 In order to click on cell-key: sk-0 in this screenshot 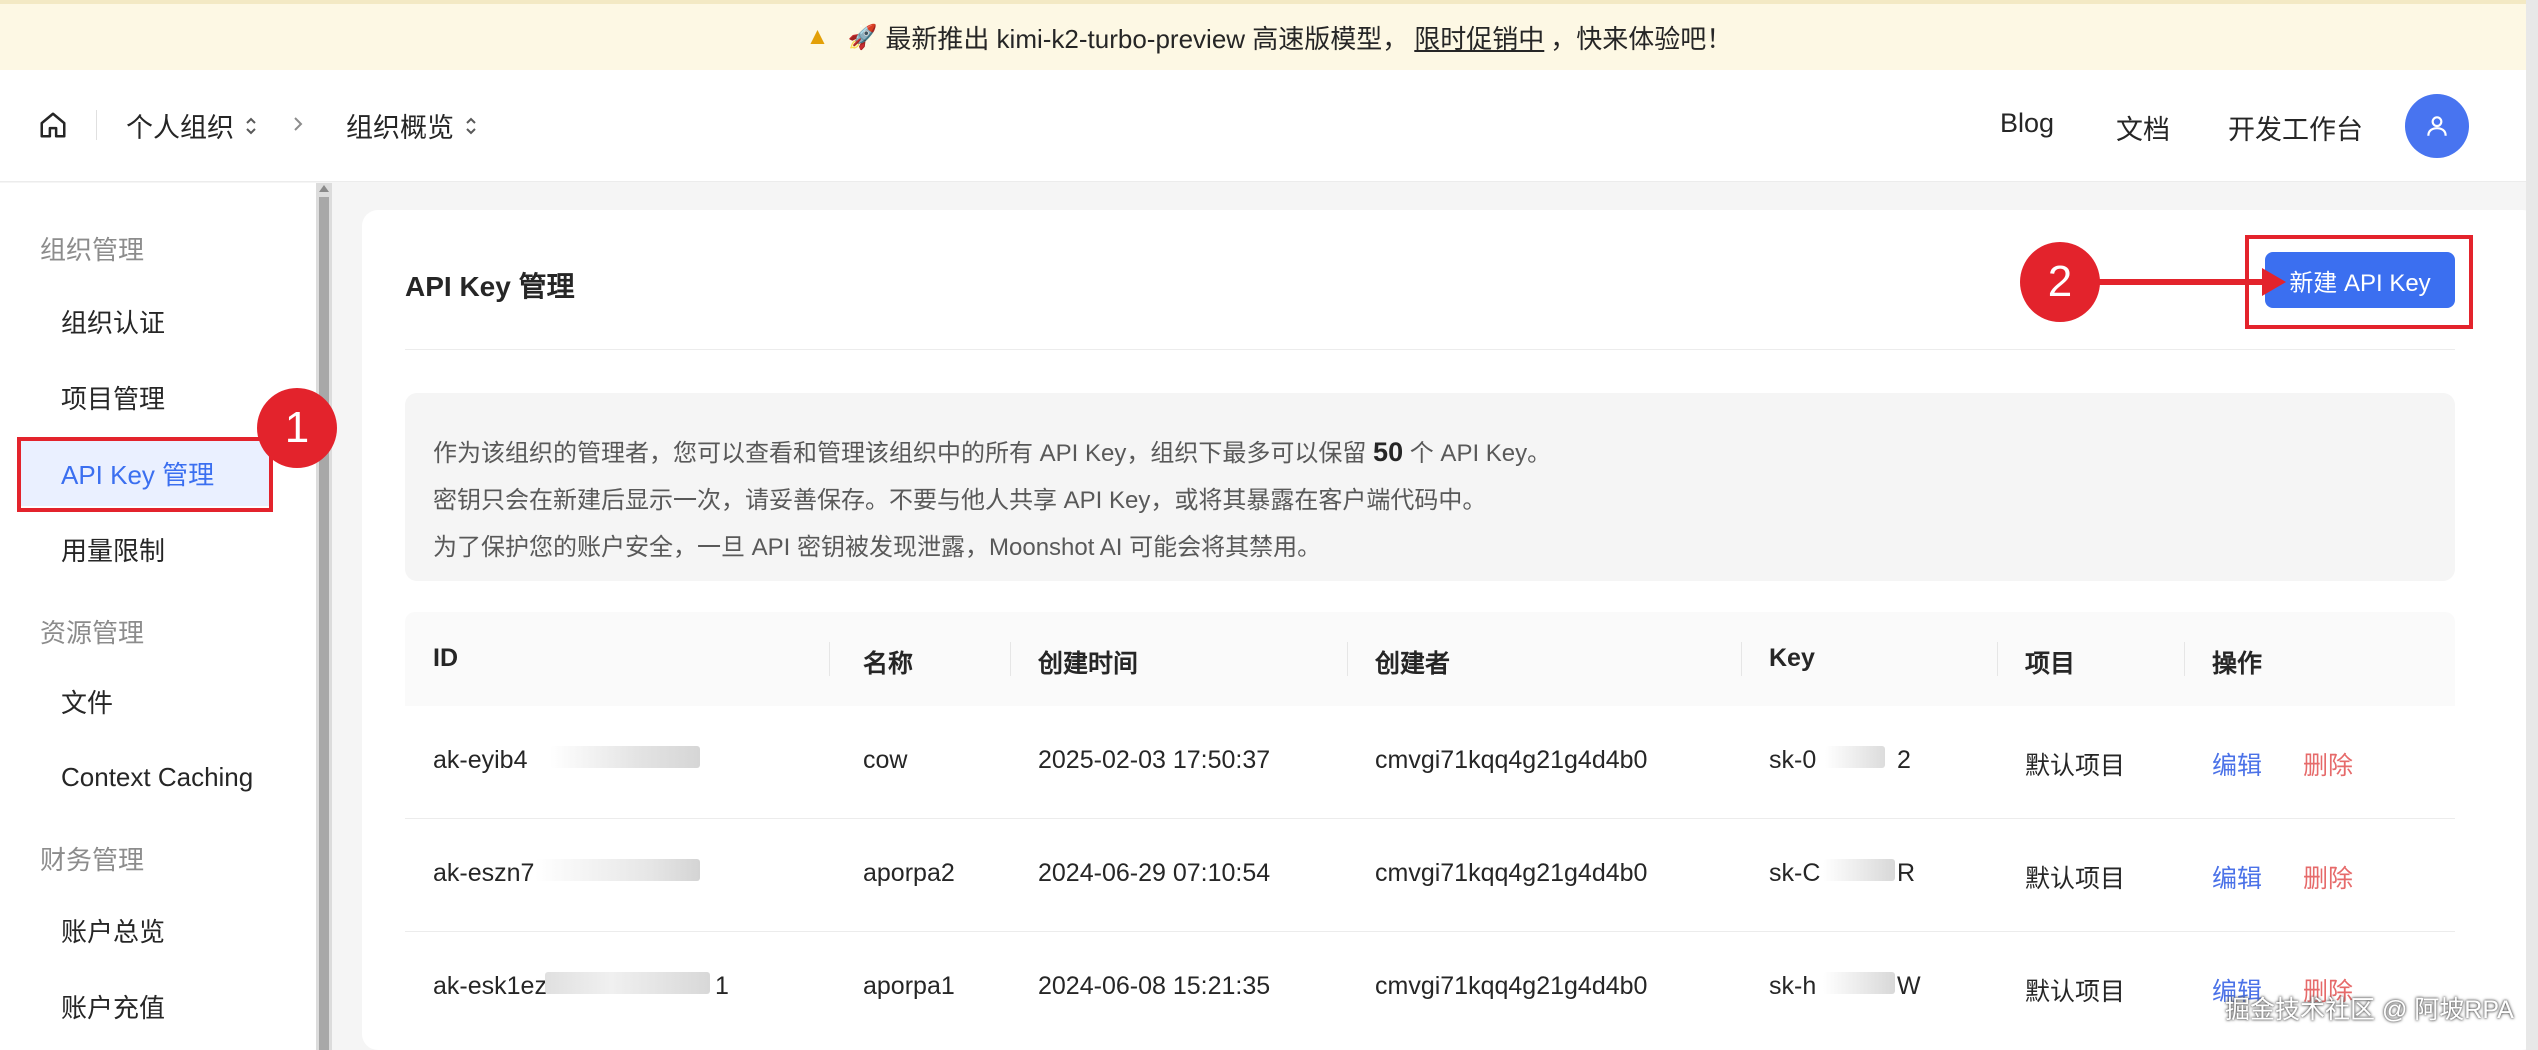, I will do `click(1793, 760)`.